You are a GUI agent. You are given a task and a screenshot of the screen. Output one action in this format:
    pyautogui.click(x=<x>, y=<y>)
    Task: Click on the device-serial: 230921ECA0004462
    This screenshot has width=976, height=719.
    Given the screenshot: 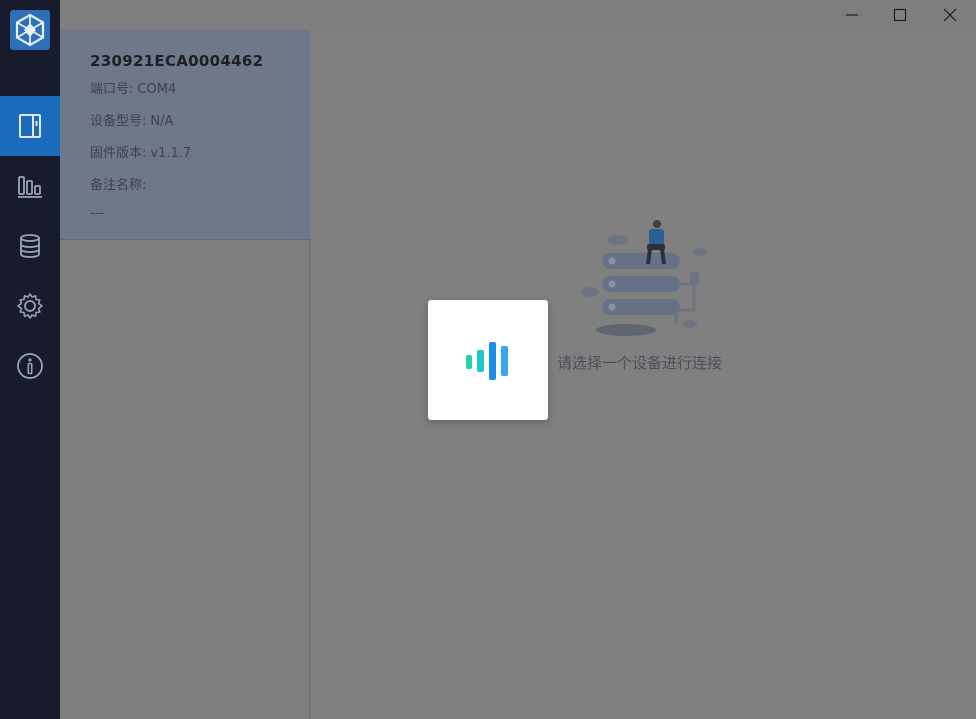 What is the action you would take?
    pyautogui.click(x=177, y=61)
    